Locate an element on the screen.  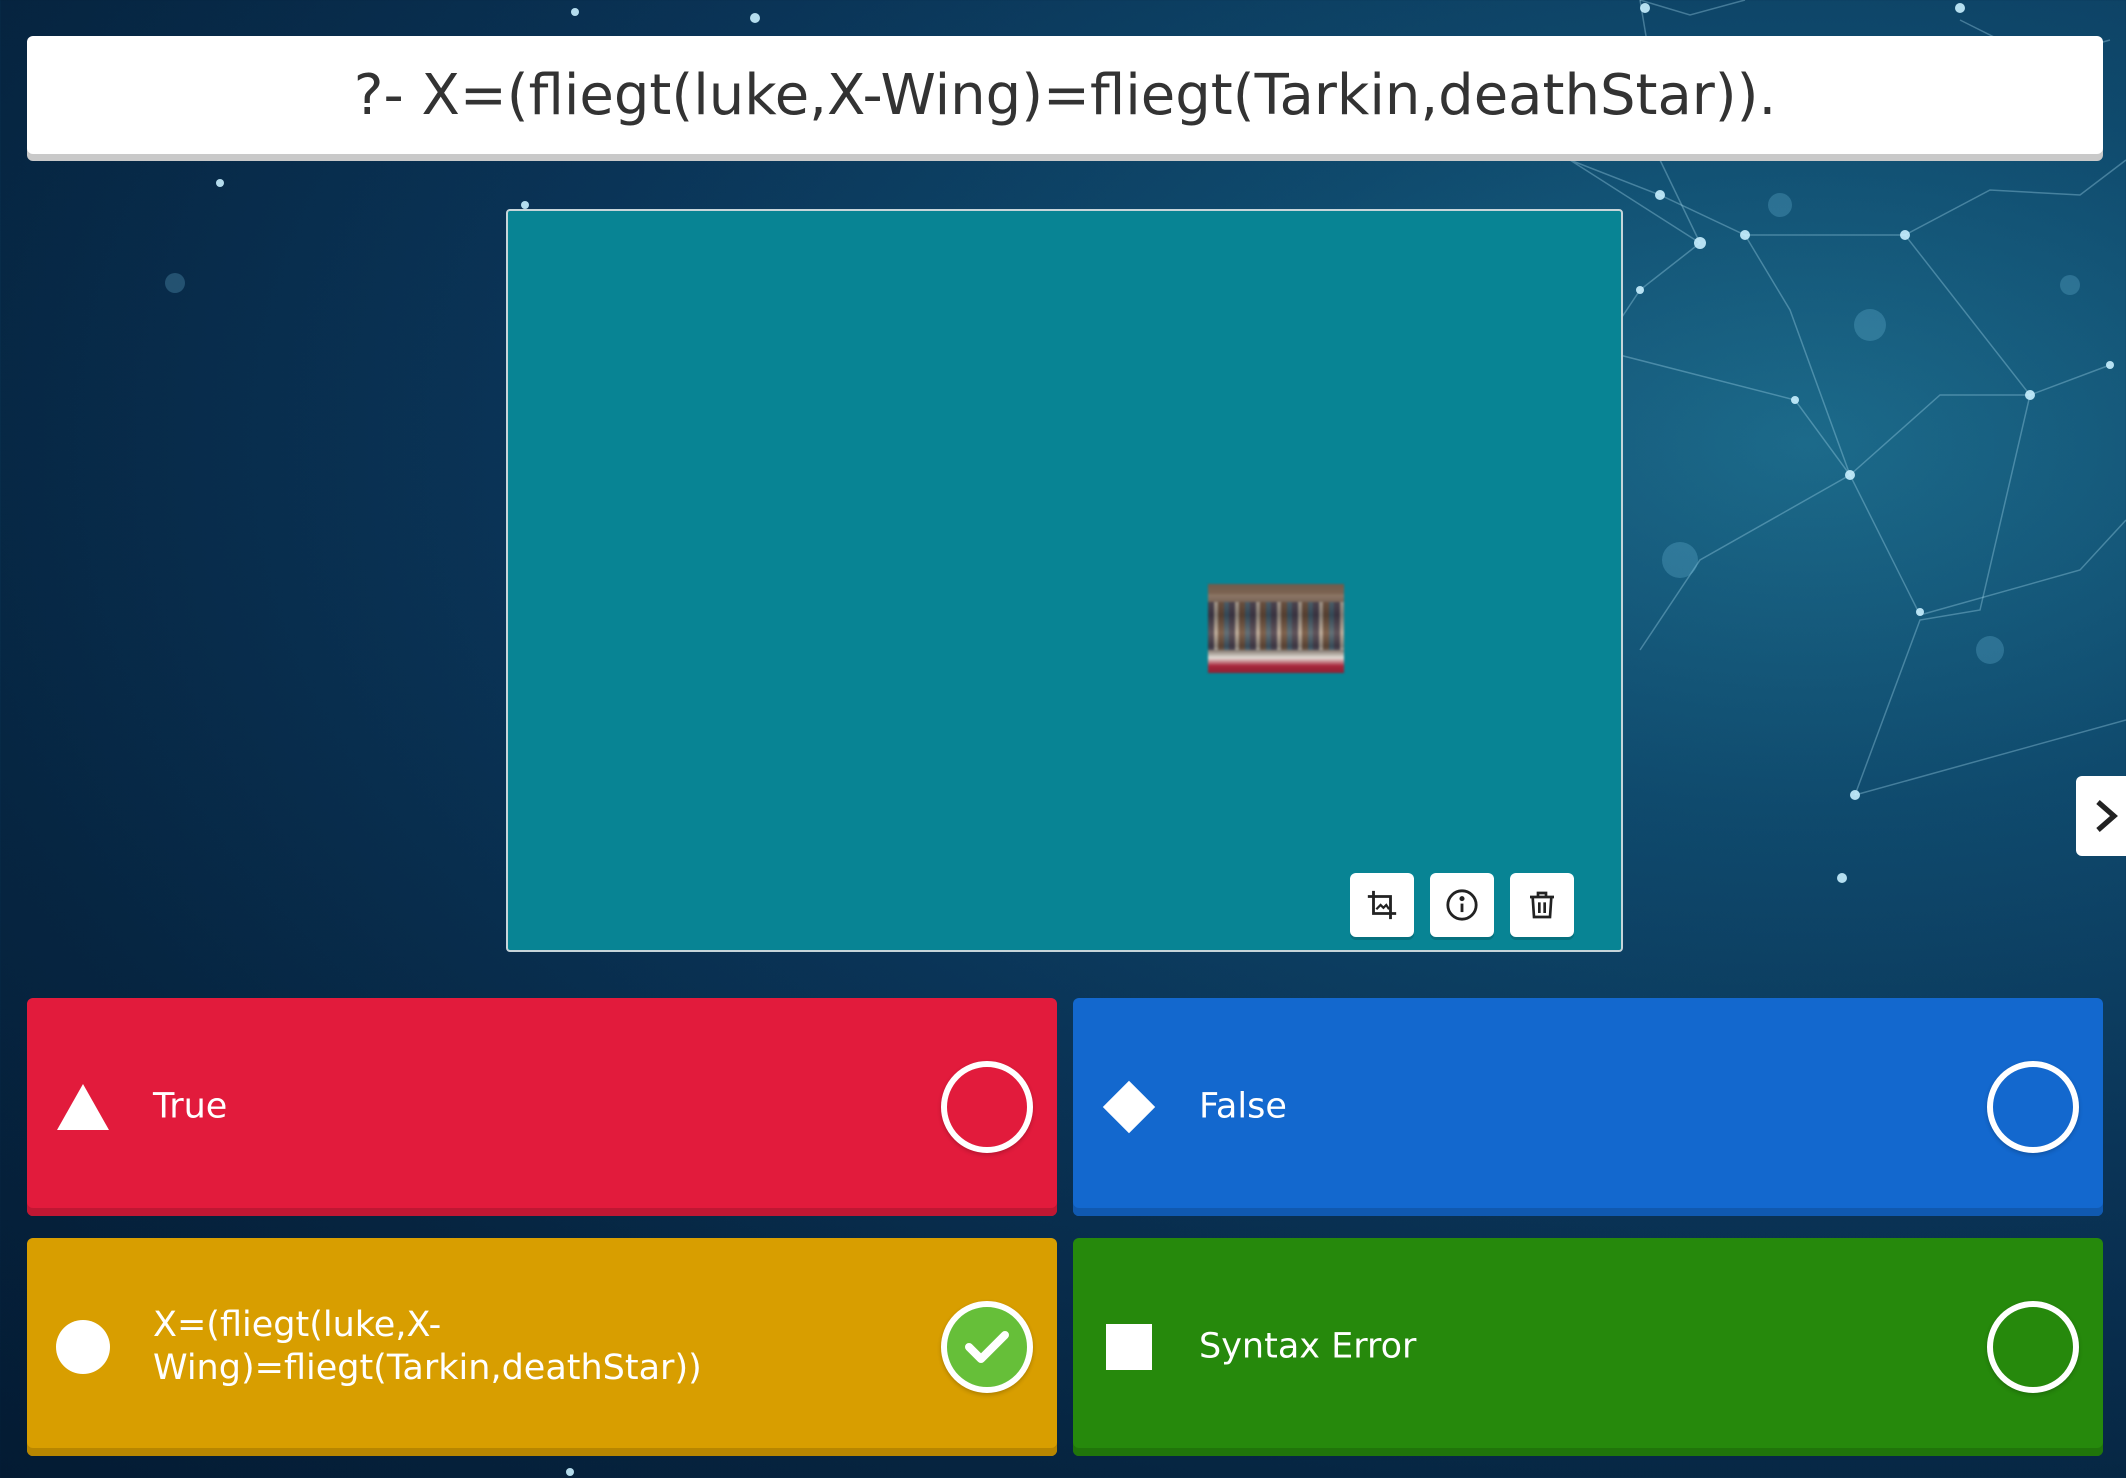
chevron-right-icon is located at coordinates (2107, 816).